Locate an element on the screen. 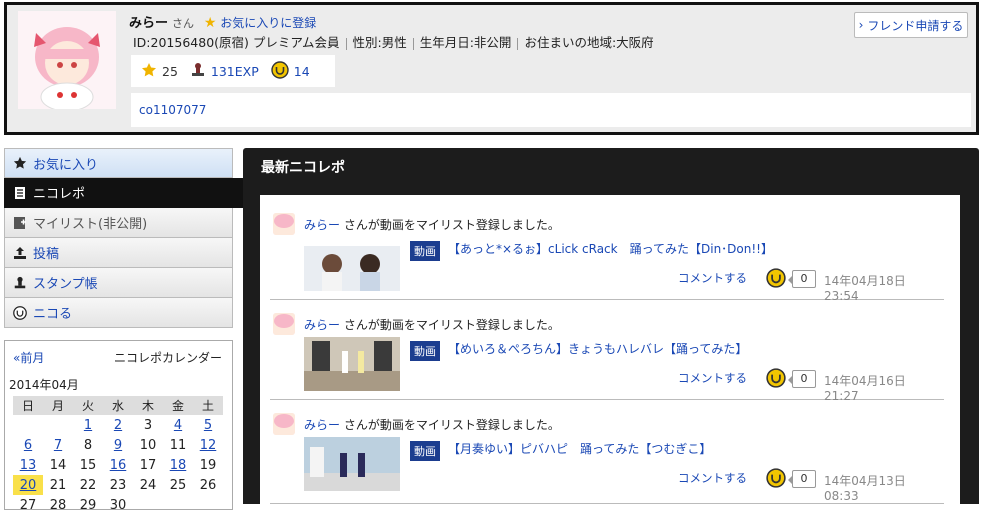 The image size is (981, 515). community-link: co1107077 is located at coordinates (172, 110).